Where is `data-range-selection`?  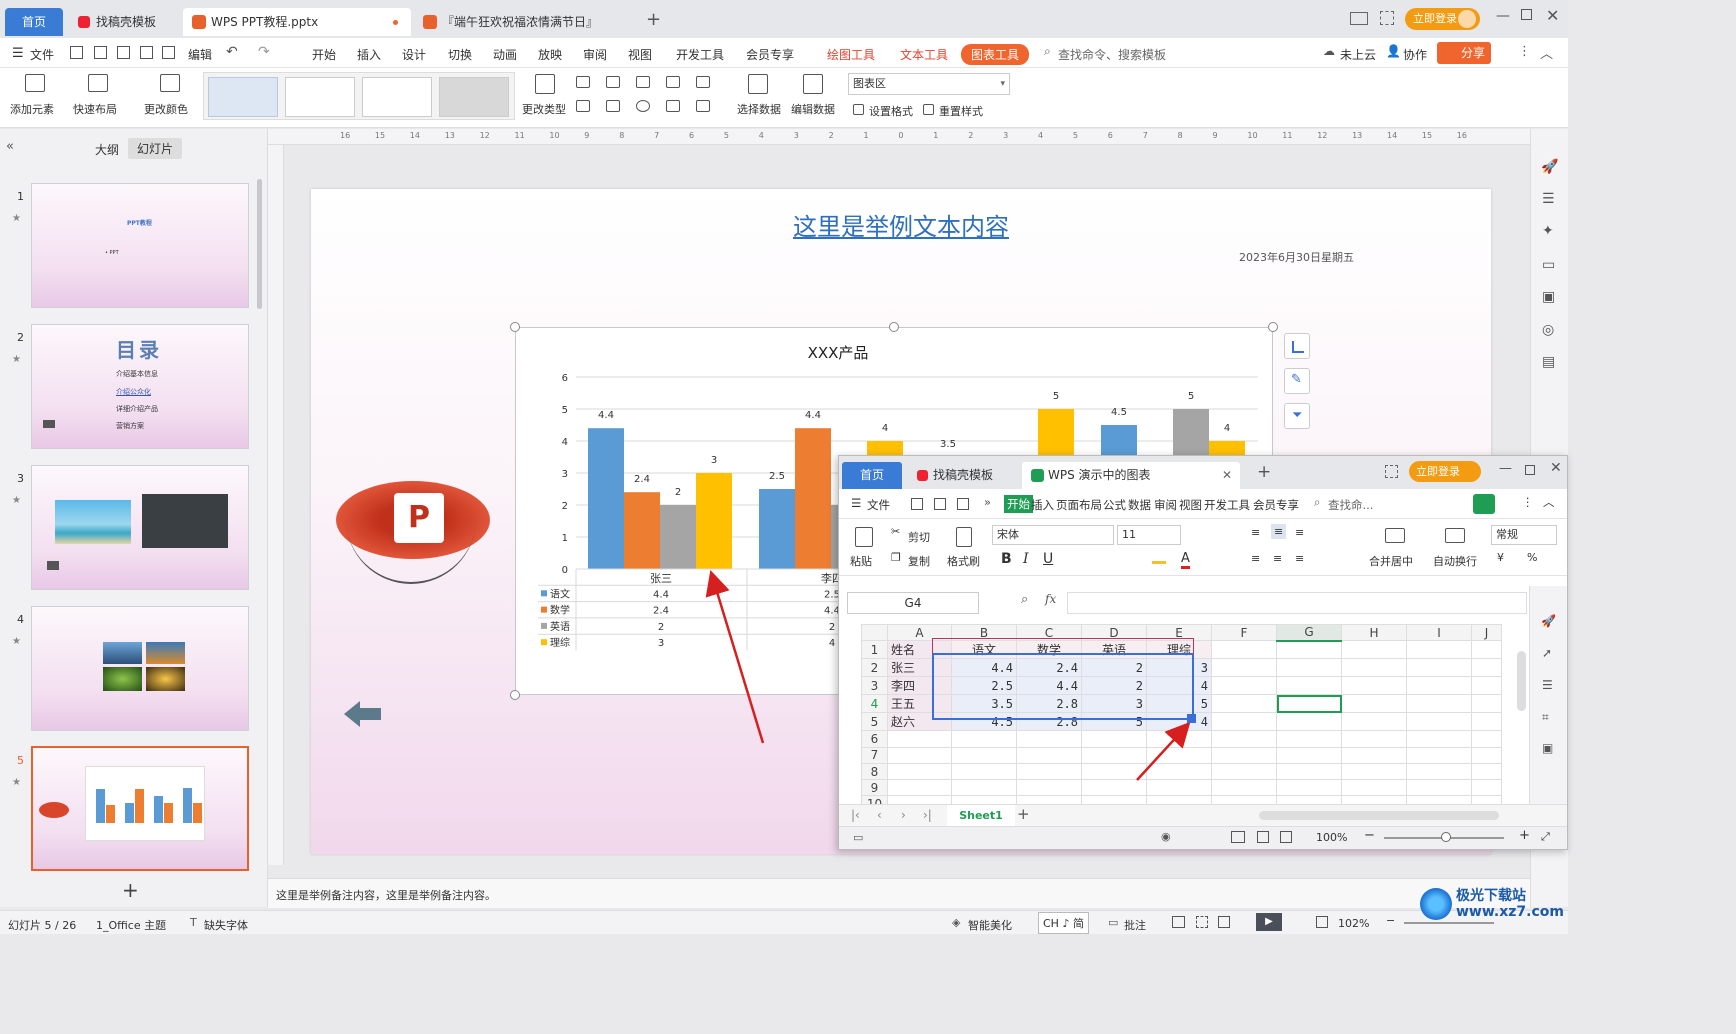 data-range-selection is located at coordinates (1063, 686).